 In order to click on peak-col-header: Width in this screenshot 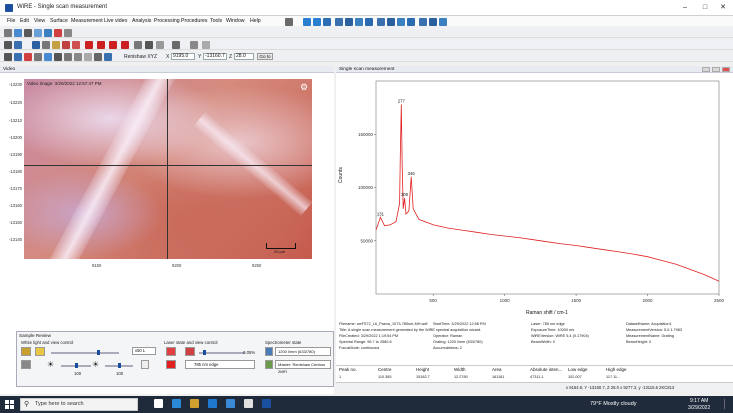, I will do `click(460, 369)`.